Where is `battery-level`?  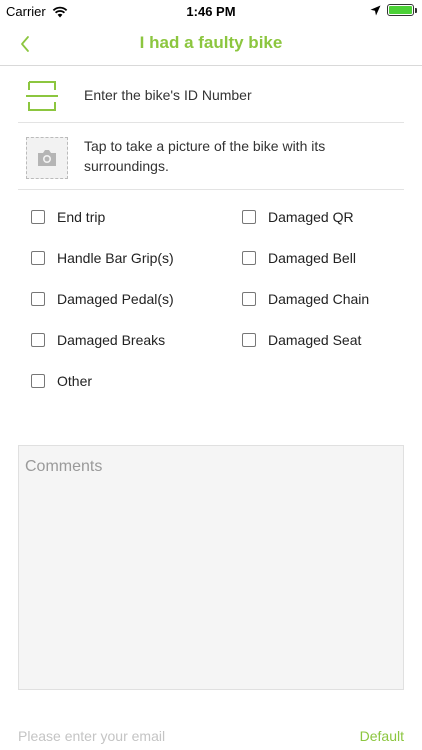 battery-level is located at coordinates (400, 10).